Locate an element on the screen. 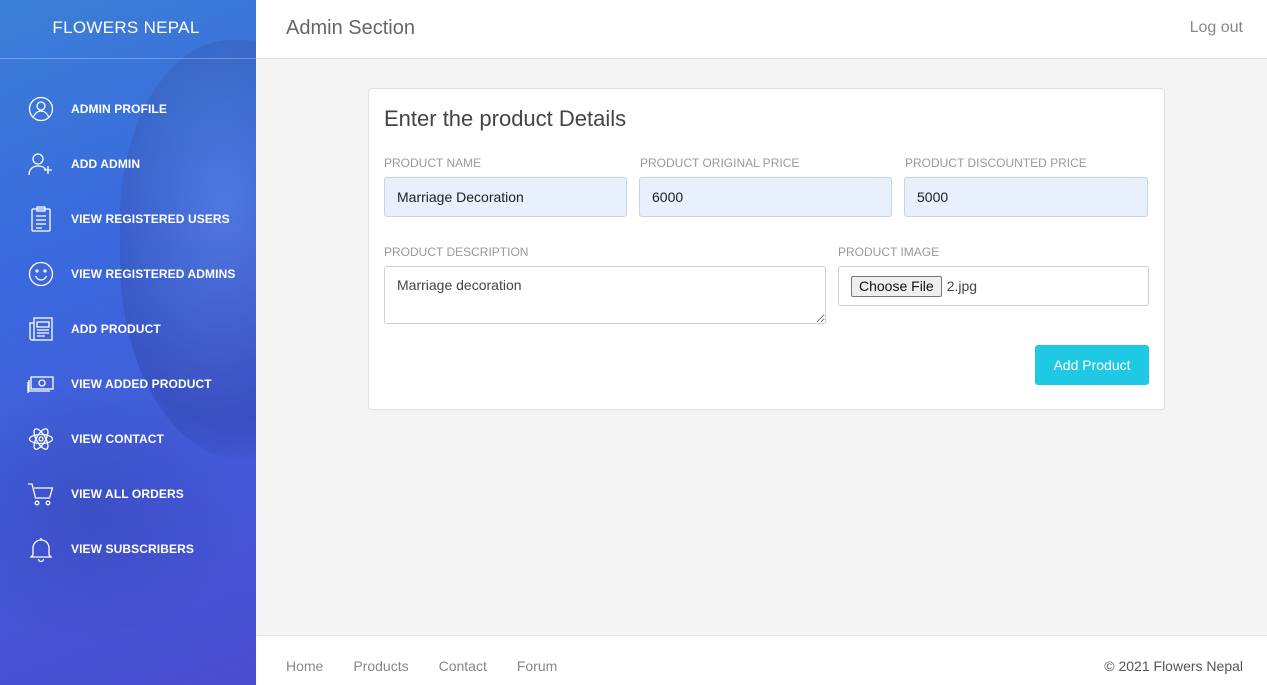 The width and height of the screenshot is (1267, 685). user-circle-icon is located at coordinates (41, 109).